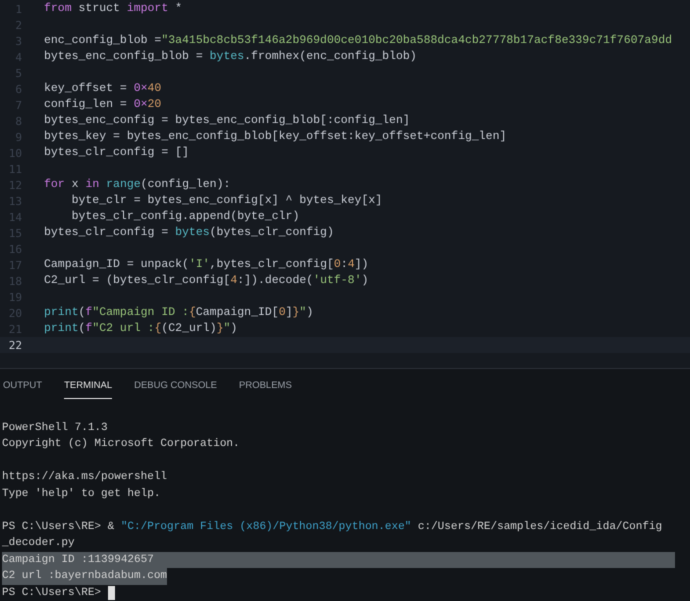 This screenshot has height=601, width=690. Describe the element at coordinates (55, 428) in the screenshot. I see `terminal-line: PowerShell 7.1.3` at that location.